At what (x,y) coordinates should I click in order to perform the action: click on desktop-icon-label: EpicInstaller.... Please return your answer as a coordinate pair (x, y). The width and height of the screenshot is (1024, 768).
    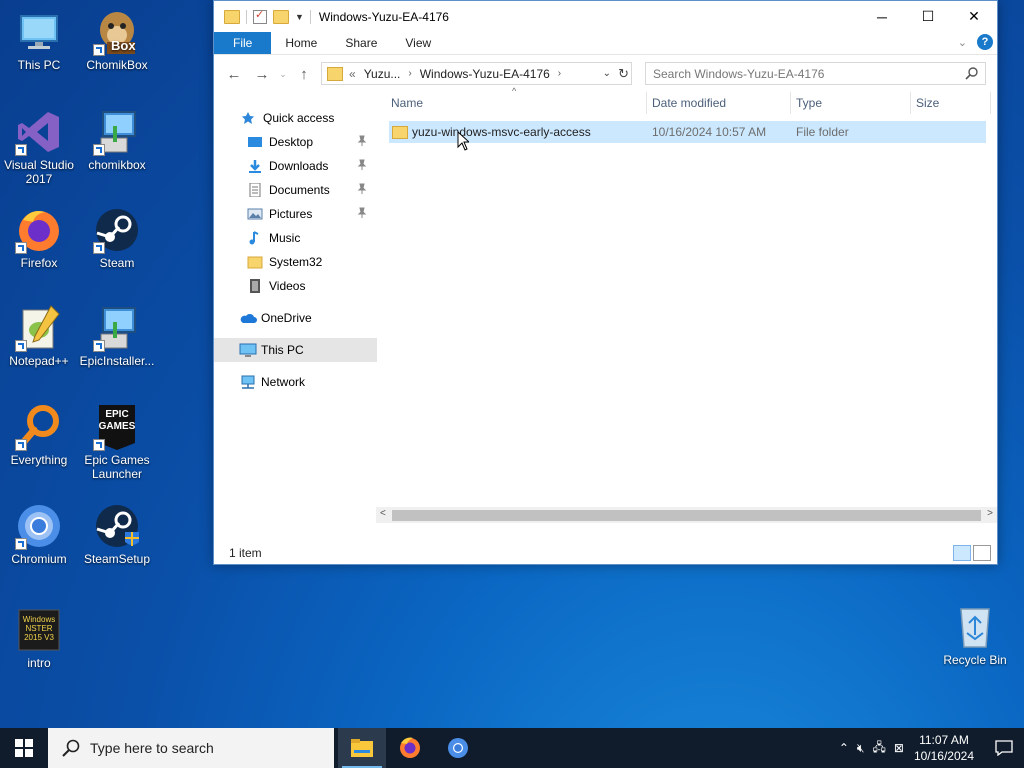
    Looking at the image, I should click on (117, 361).